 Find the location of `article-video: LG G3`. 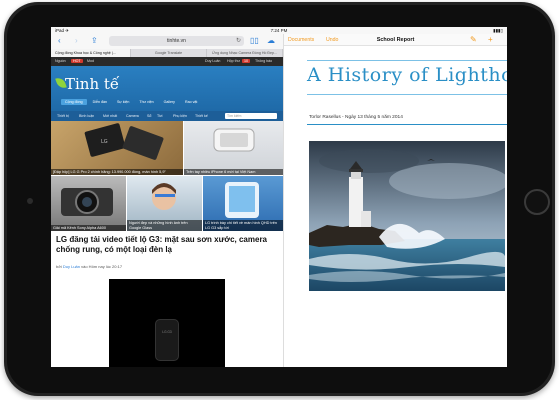

article-video: LG G3 is located at coordinates (167, 323).